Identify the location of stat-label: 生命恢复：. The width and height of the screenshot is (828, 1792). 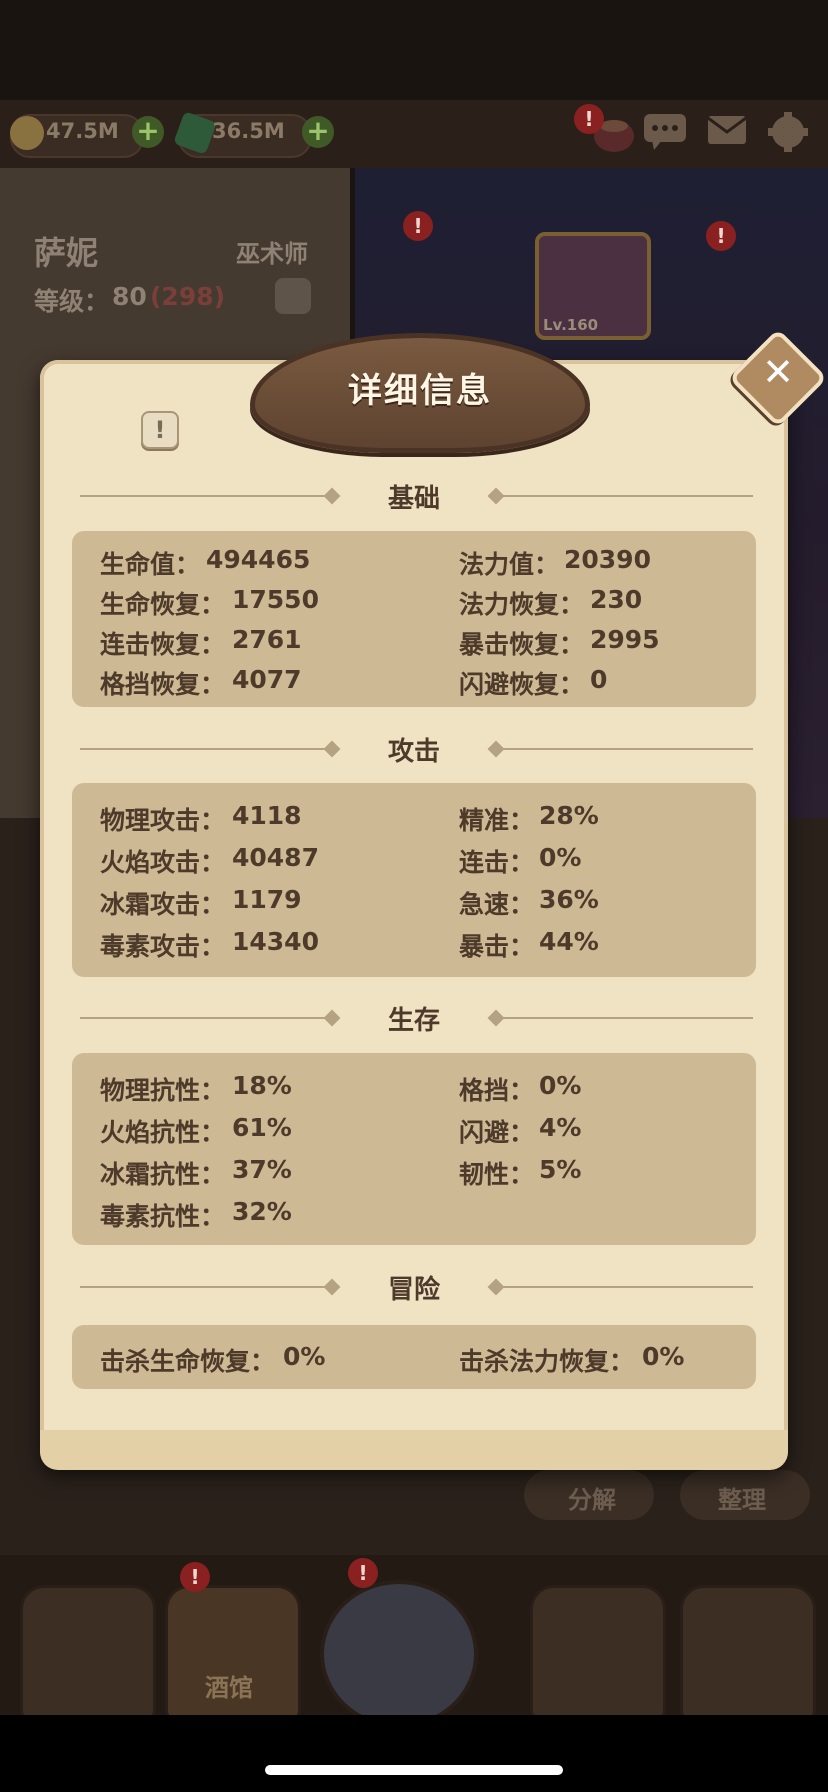
(163, 604).